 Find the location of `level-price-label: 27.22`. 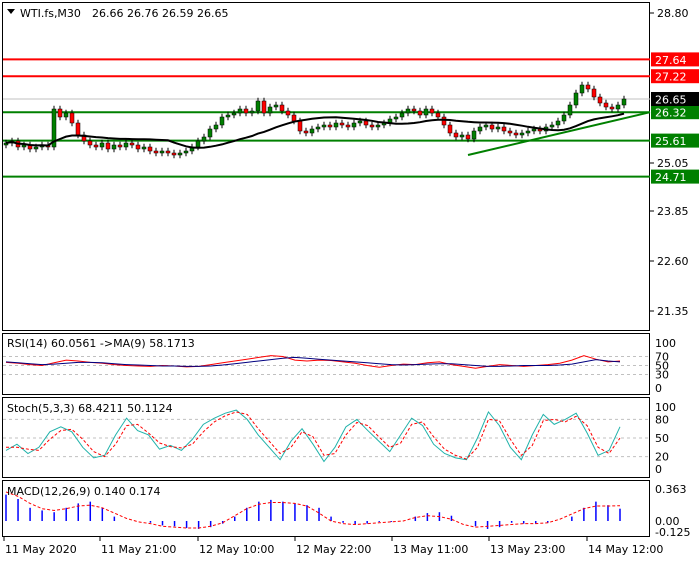

level-price-label: 27.22 is located at coordinates (671, 77).